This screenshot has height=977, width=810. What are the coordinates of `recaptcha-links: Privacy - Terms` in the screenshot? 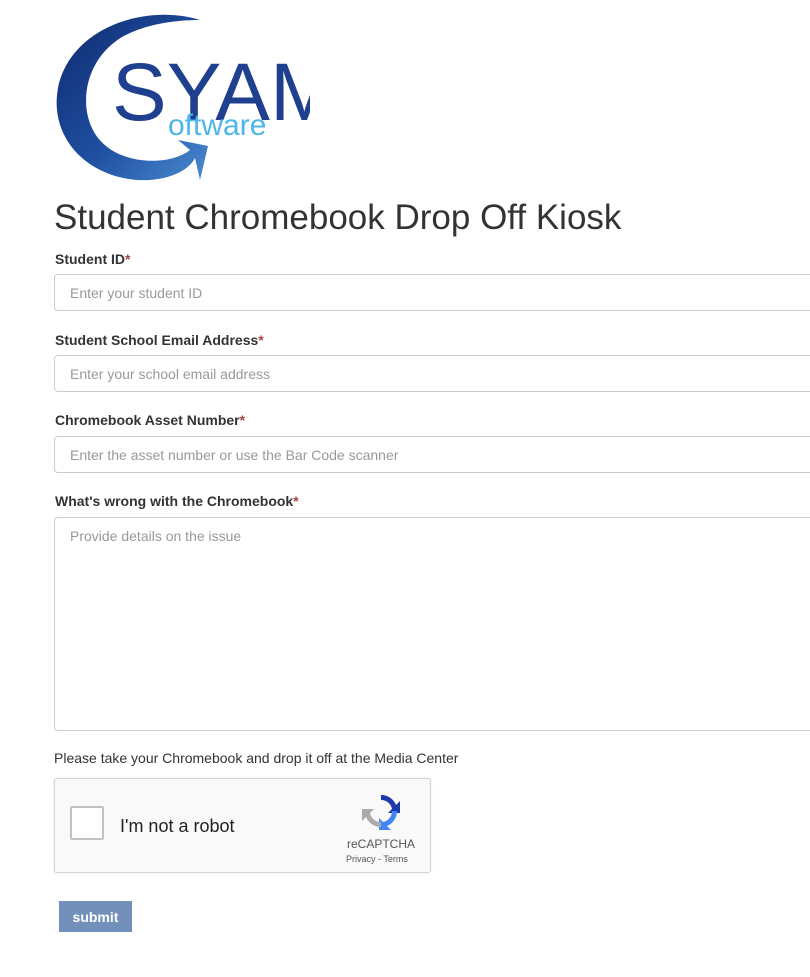 It's located at (377, 859).